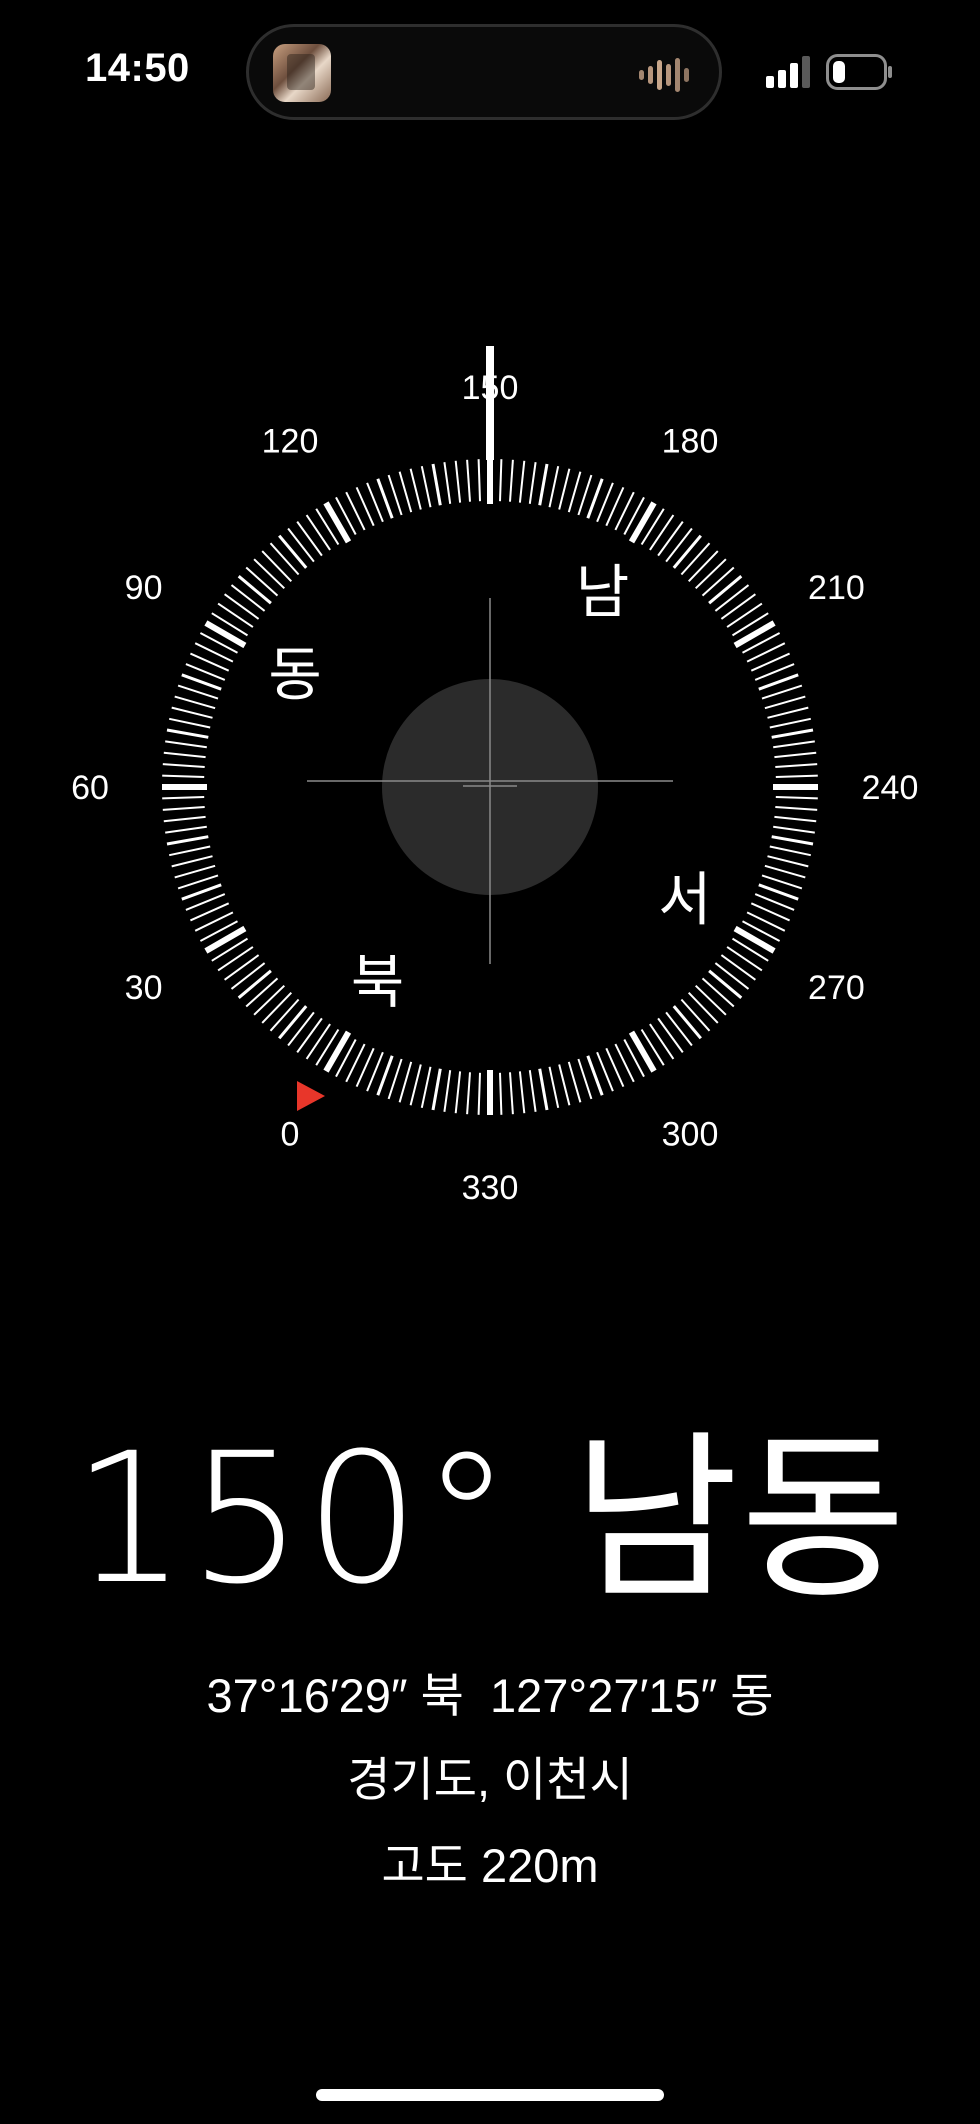 The image size is (980, 2124). Describe the element at coordinates (490, 1780) in the screenshot. I see `location-name: 경기도, 이천시` at that location.